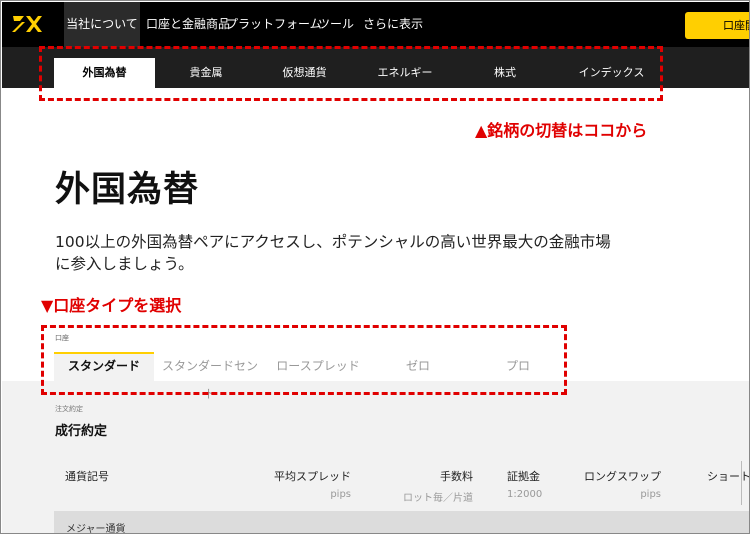 This screenshot has width=750, height=534. I want to click on nav-item-tools: ツール, so click(336, 24).